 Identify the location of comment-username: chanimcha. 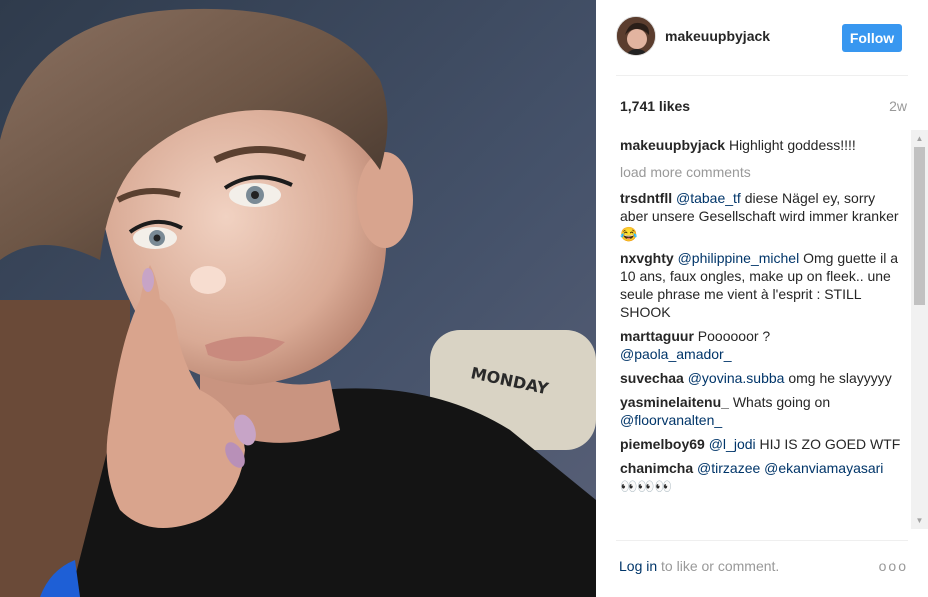
(656, 468).